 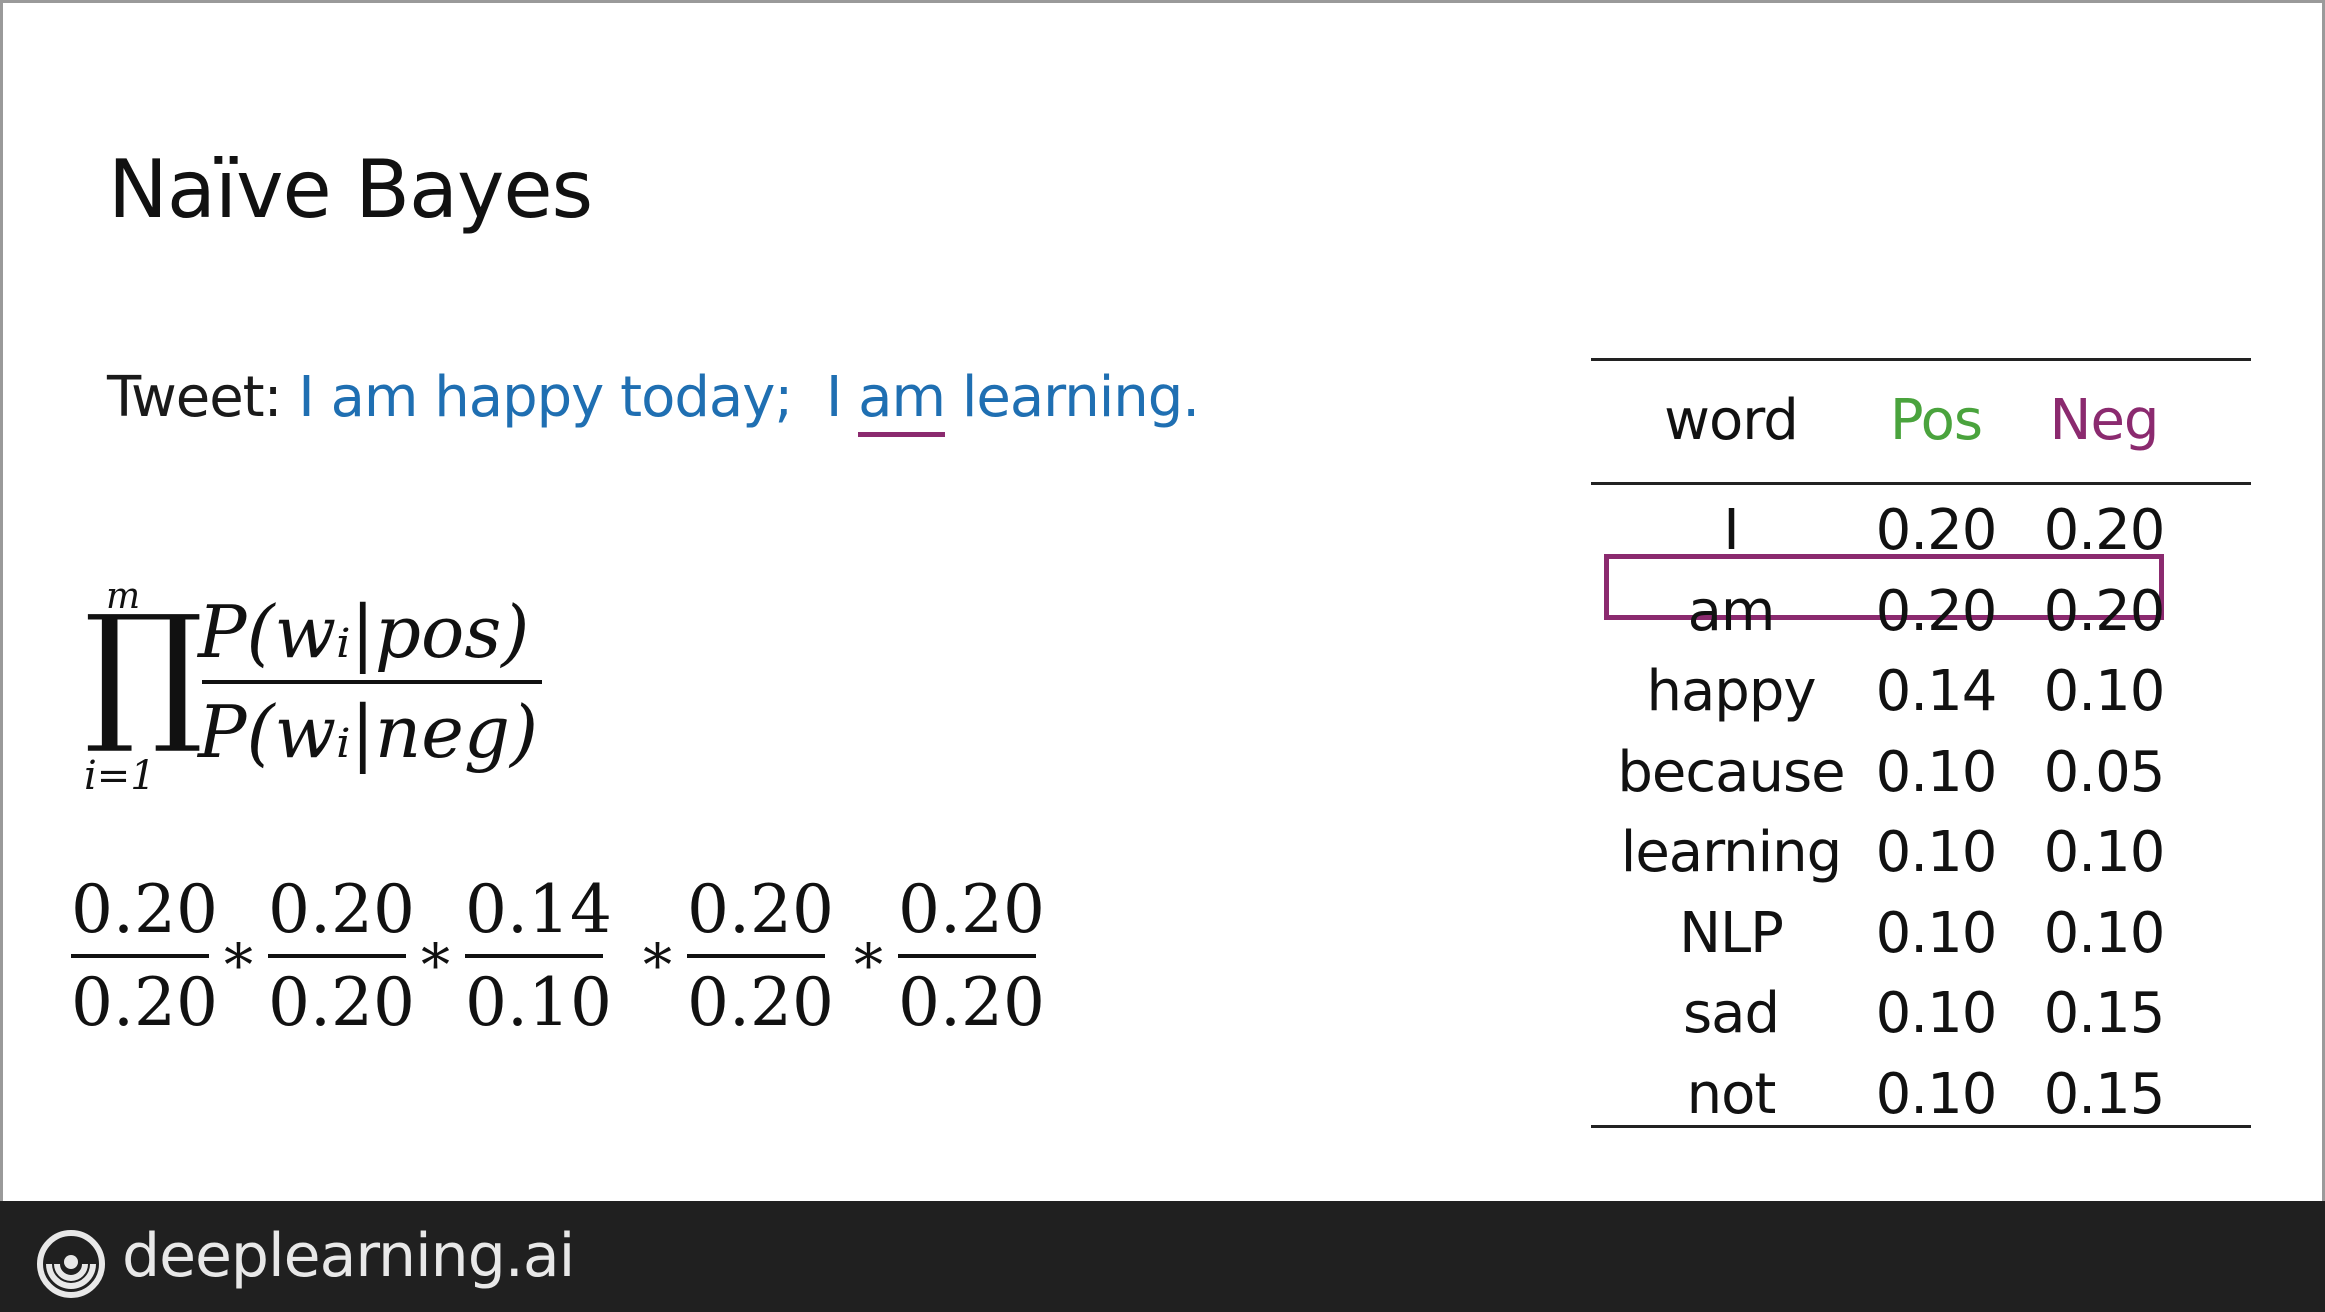 What do you see at coordinates (144, 671) in the screenshot?
I see `product-symbol: ∏` at bounding box center [144, 671].